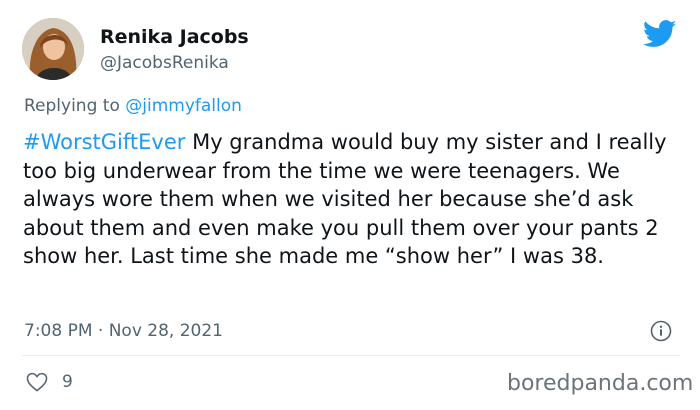 This screenshot has width=700, height=410. What do you see at coordinates (164, 63) in the screenshot?
I see `user-handle: @JacobsRenika` at bounding box center [164, 63].